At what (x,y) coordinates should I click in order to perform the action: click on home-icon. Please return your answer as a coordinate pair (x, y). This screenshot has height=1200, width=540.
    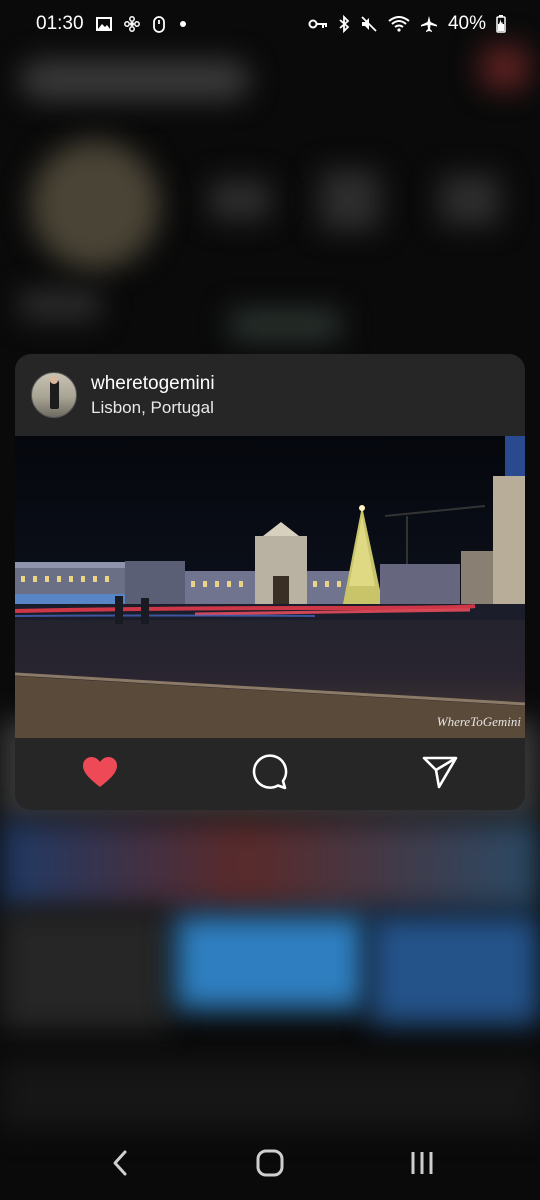
    Looking at the image, I should click on (270, 1165).